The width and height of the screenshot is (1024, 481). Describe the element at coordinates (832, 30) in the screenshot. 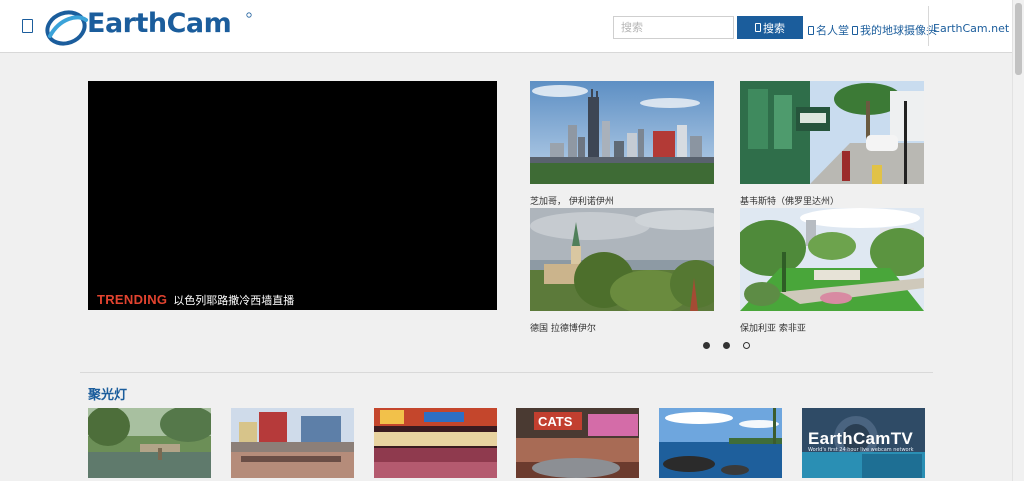

I see `hall-of-fame-label: 名人堂` at that location.